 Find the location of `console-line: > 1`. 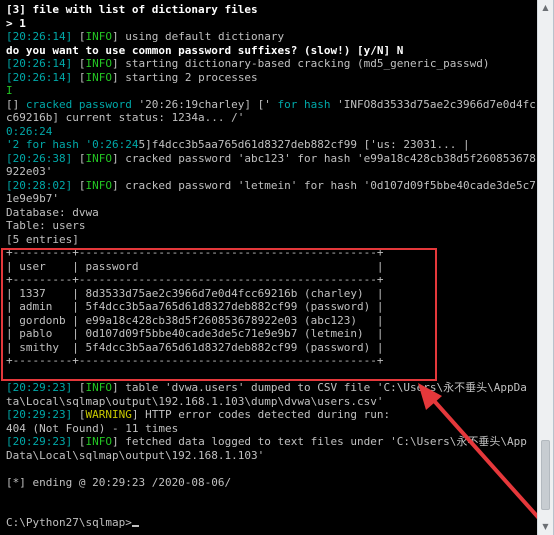

console-line: > 1 is located at coordinates (271, 24).